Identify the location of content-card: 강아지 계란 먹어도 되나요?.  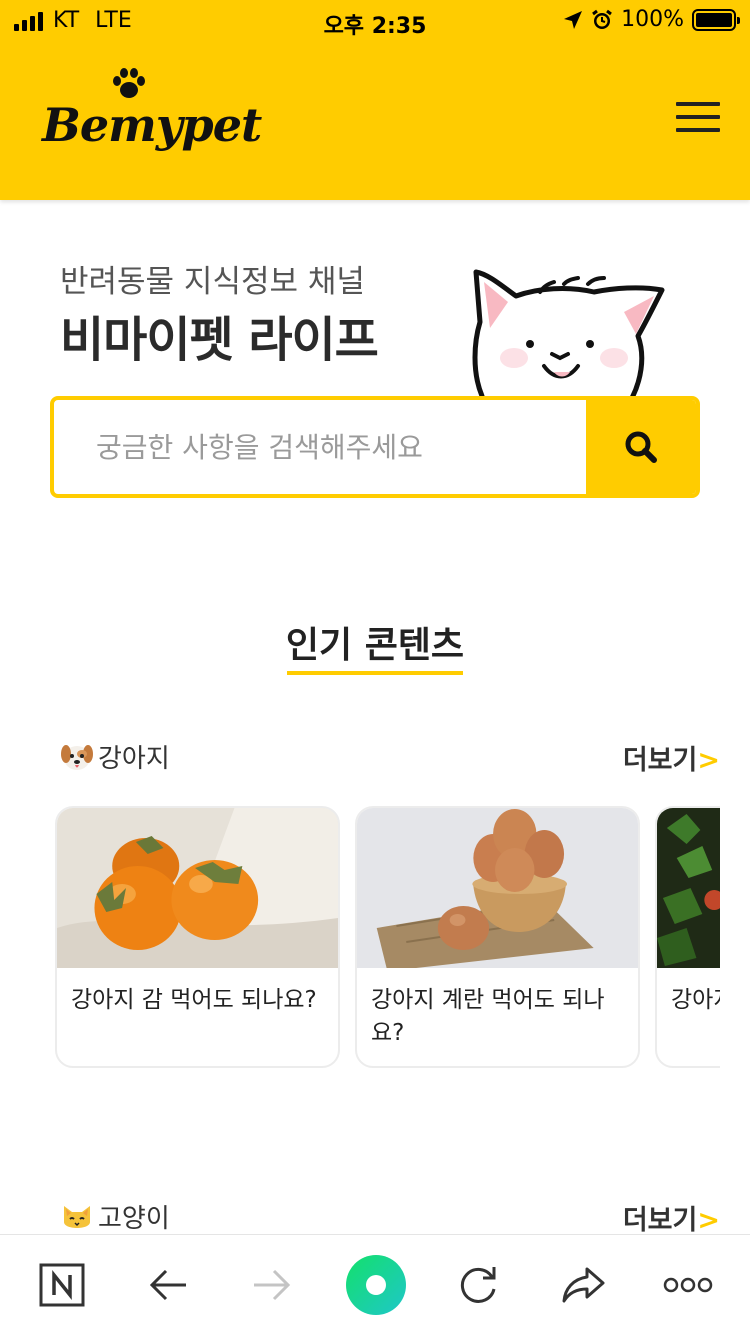
(497, 937).